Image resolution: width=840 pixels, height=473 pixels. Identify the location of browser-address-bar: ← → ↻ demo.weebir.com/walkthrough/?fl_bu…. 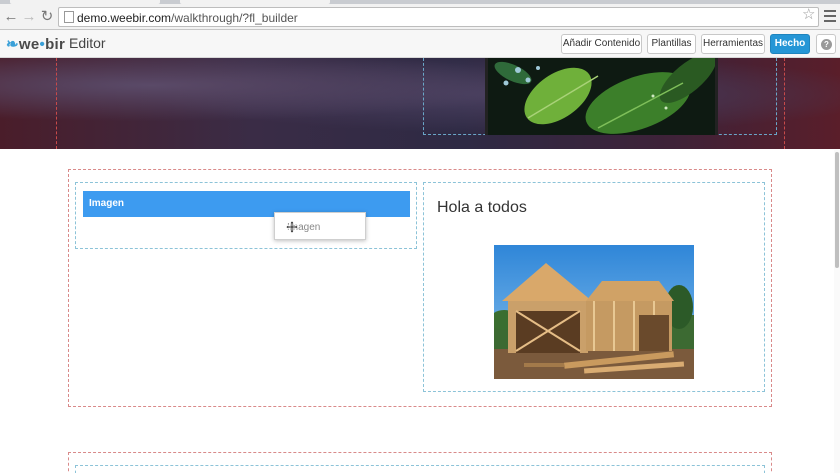
(420, 17).